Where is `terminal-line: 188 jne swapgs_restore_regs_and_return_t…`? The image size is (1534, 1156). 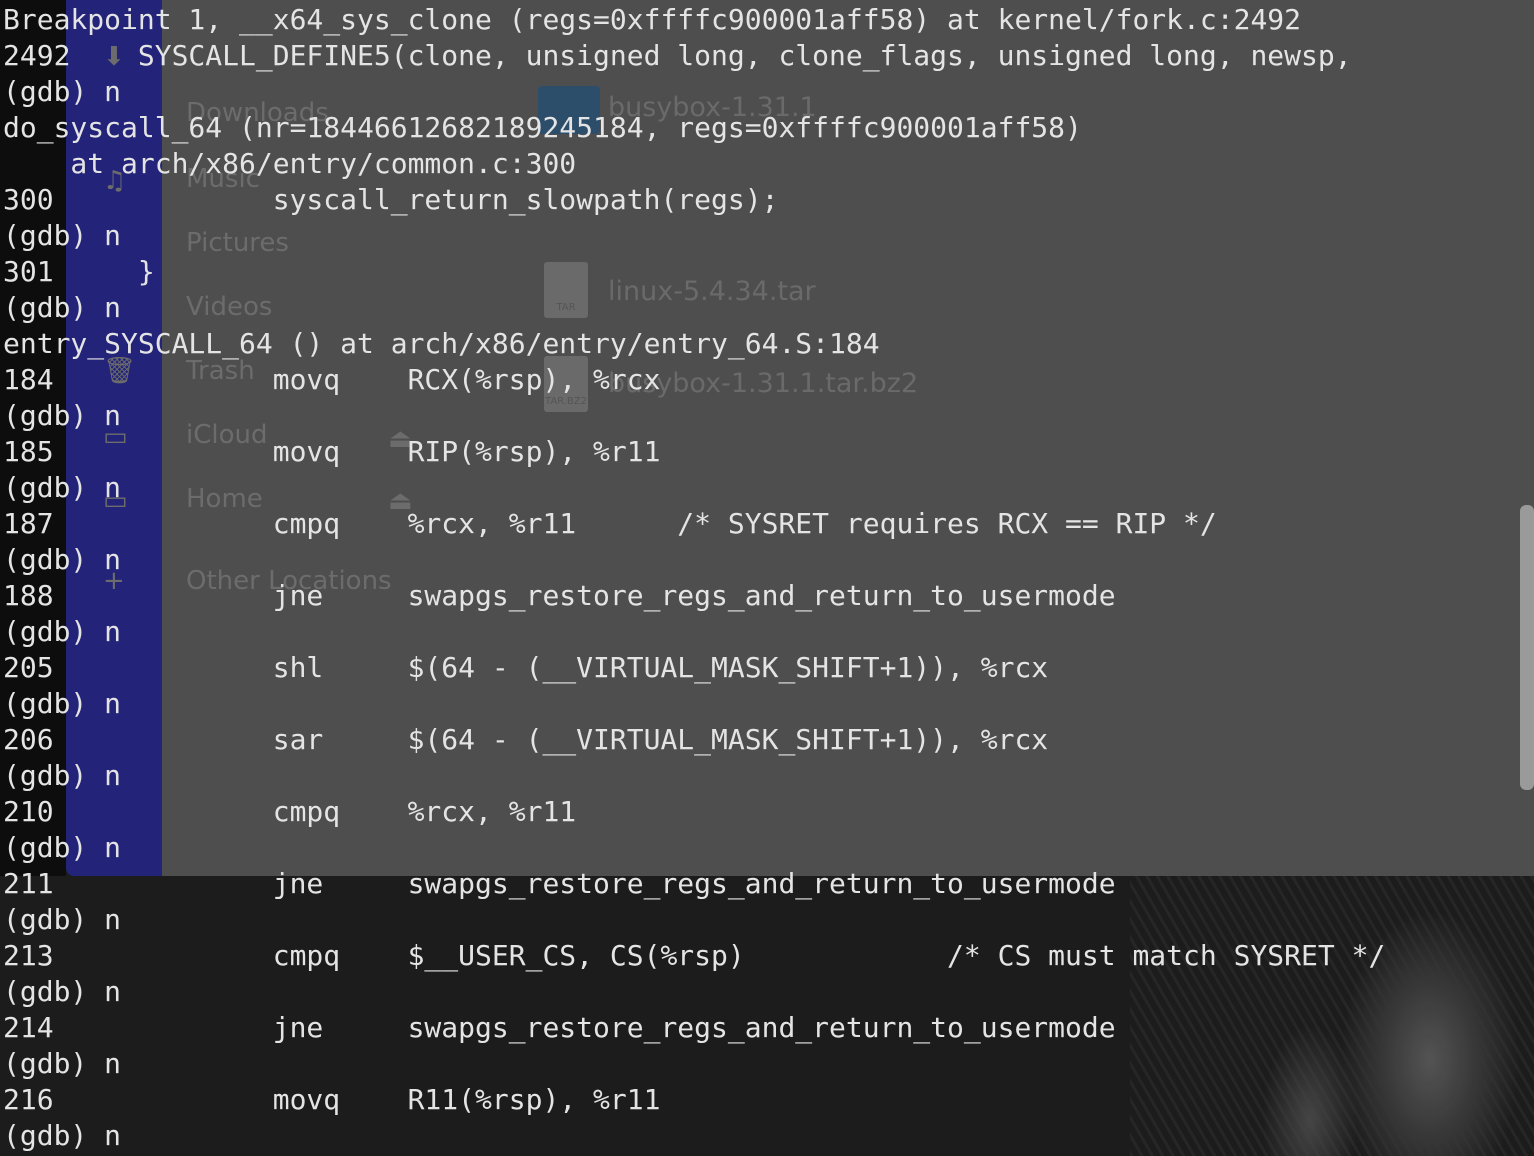
terminal-line: 188 jne swapgs_restore_regs_and_return_t… is located at coordinates (559, 595).